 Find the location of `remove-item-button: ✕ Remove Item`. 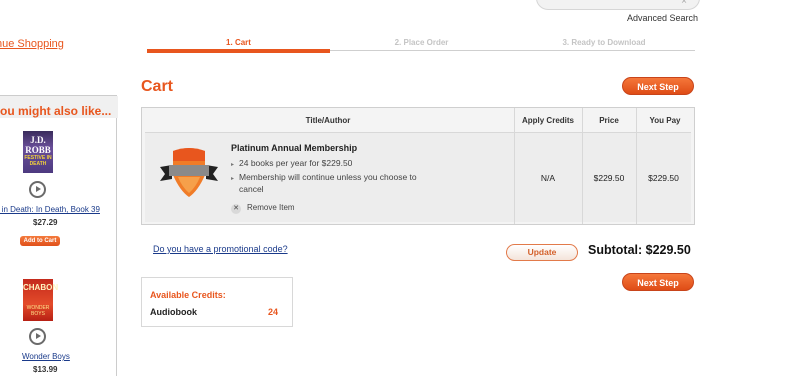

remove-item-button: ✕ Remove Item is located at coordinates (263, 208).